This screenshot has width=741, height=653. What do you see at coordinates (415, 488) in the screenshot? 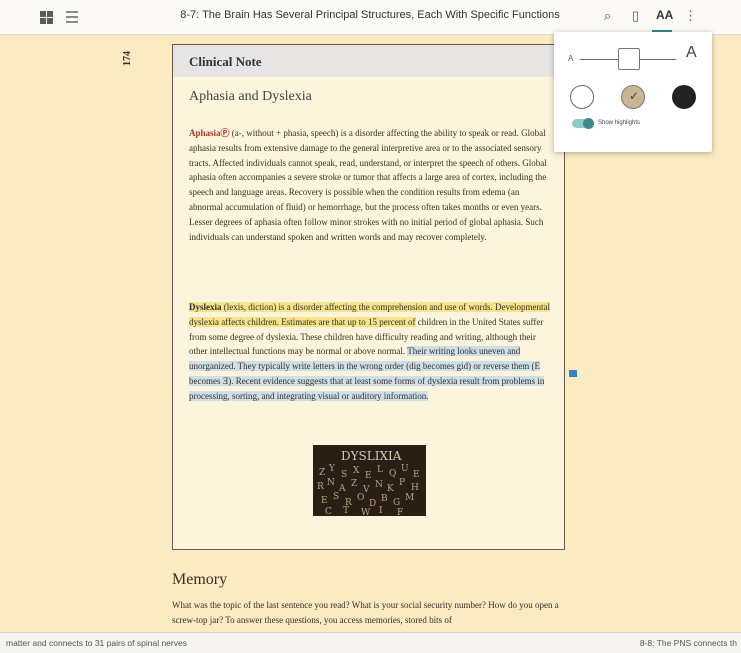
I see `svg-text: H` at bounding box center [415, 488].